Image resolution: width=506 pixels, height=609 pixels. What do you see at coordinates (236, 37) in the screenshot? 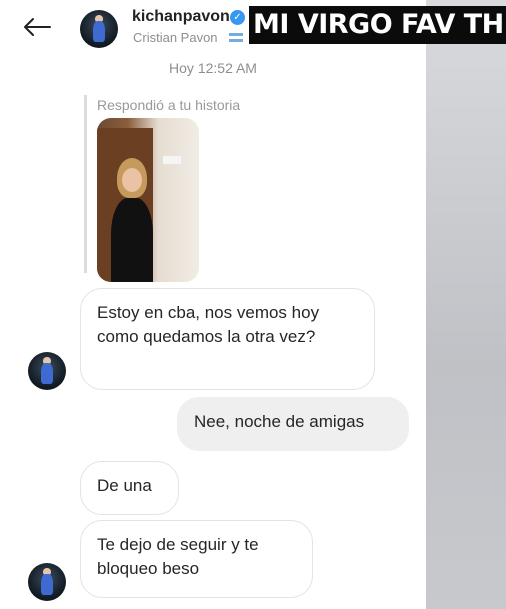
I see `argentina-flag-icon` at bounding box center [236, 37].